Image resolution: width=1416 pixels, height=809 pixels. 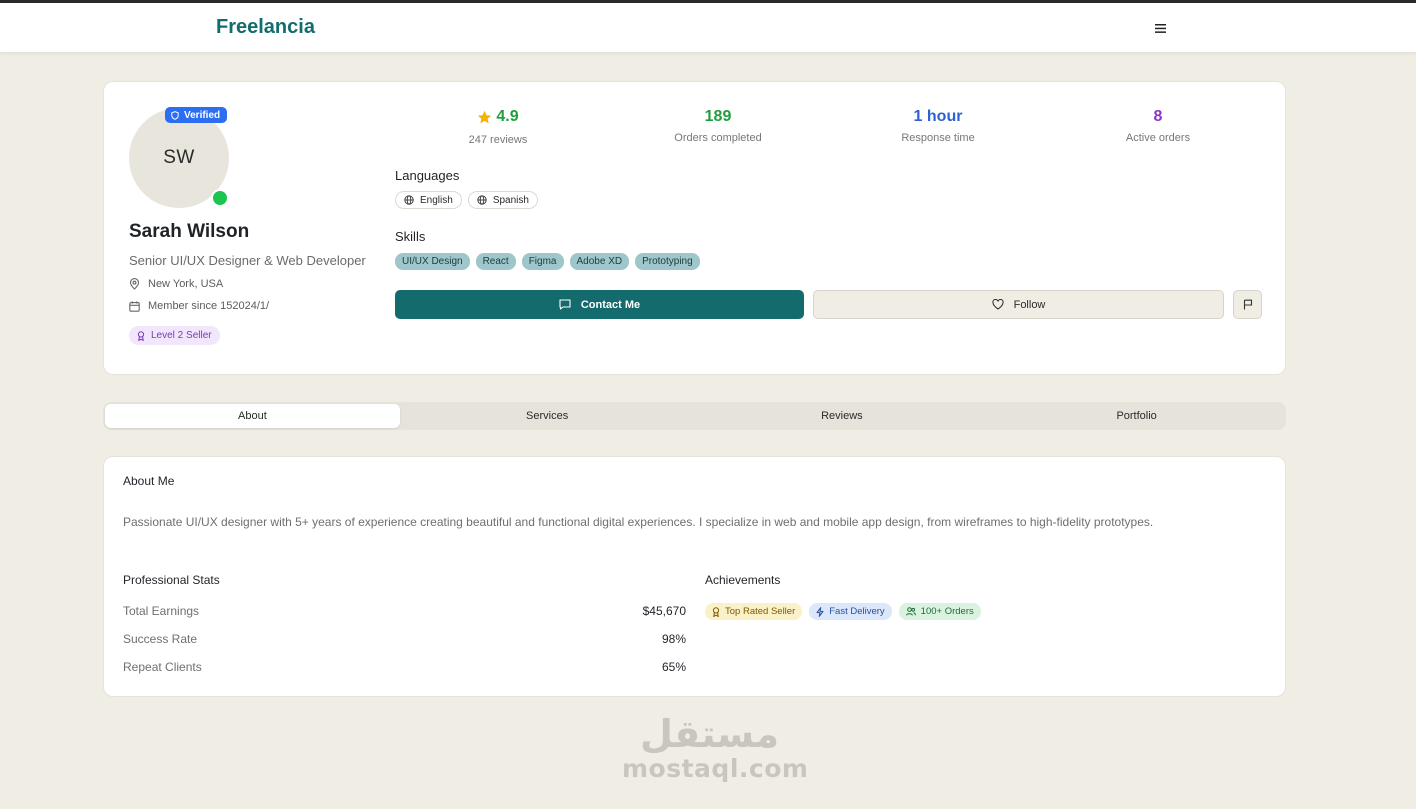 I want to click on lightning-icon, so click(x=820, y=611).